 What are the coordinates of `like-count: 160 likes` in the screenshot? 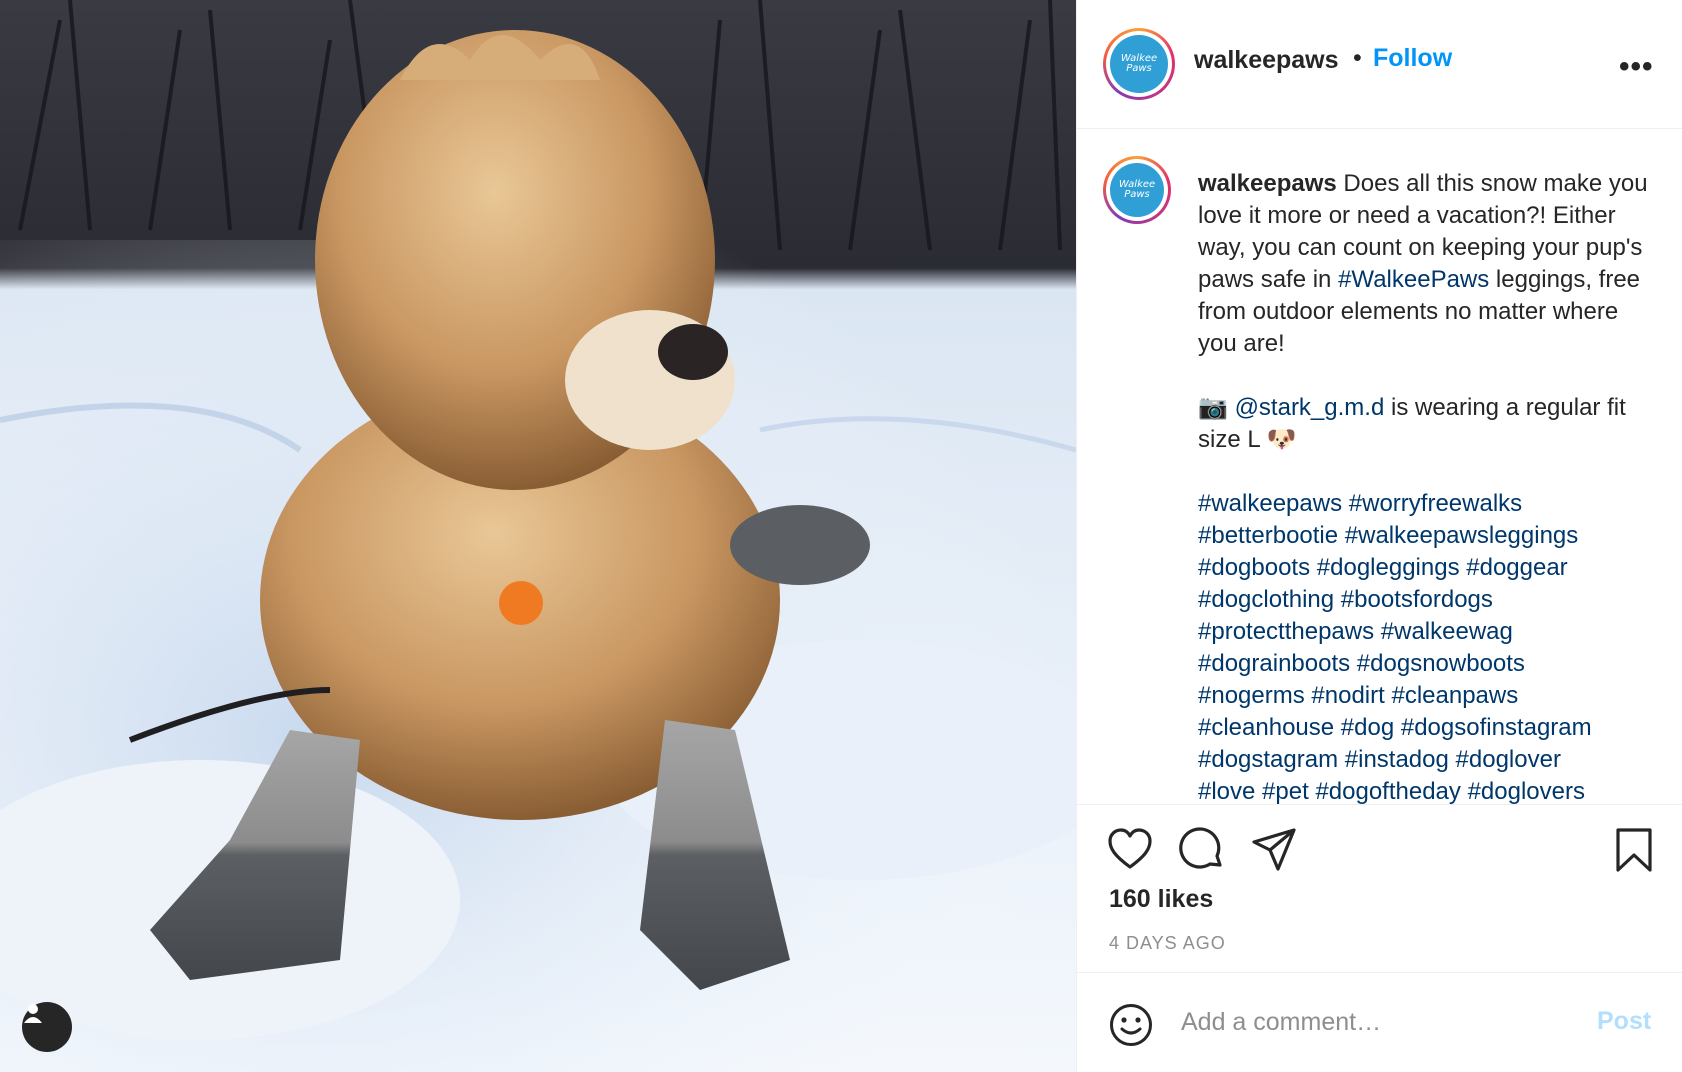 It's located at (1161, 899).